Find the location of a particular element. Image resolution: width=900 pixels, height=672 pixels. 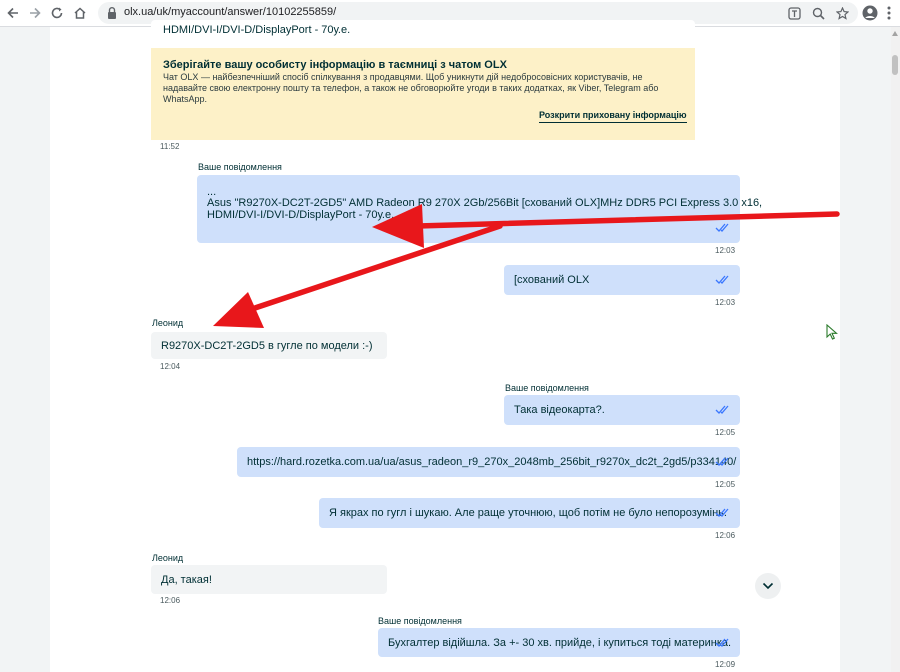

message-time: 12:04 is located at coordinates (170, 366).